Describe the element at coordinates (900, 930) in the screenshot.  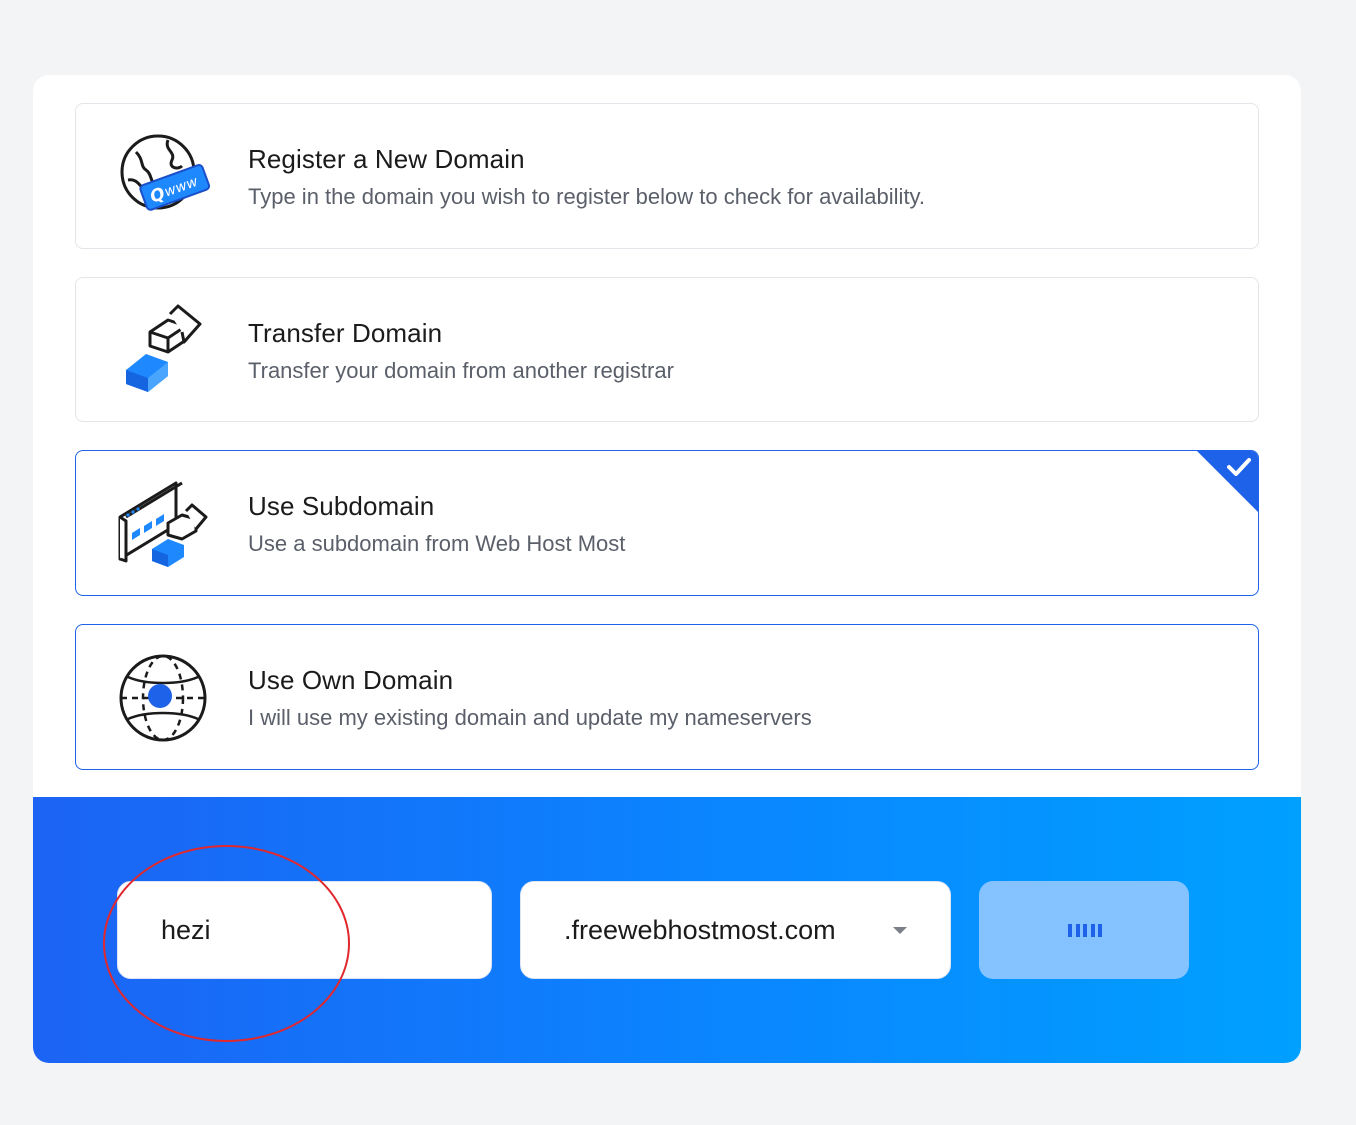
I see `chevron-down-icon` at that location.